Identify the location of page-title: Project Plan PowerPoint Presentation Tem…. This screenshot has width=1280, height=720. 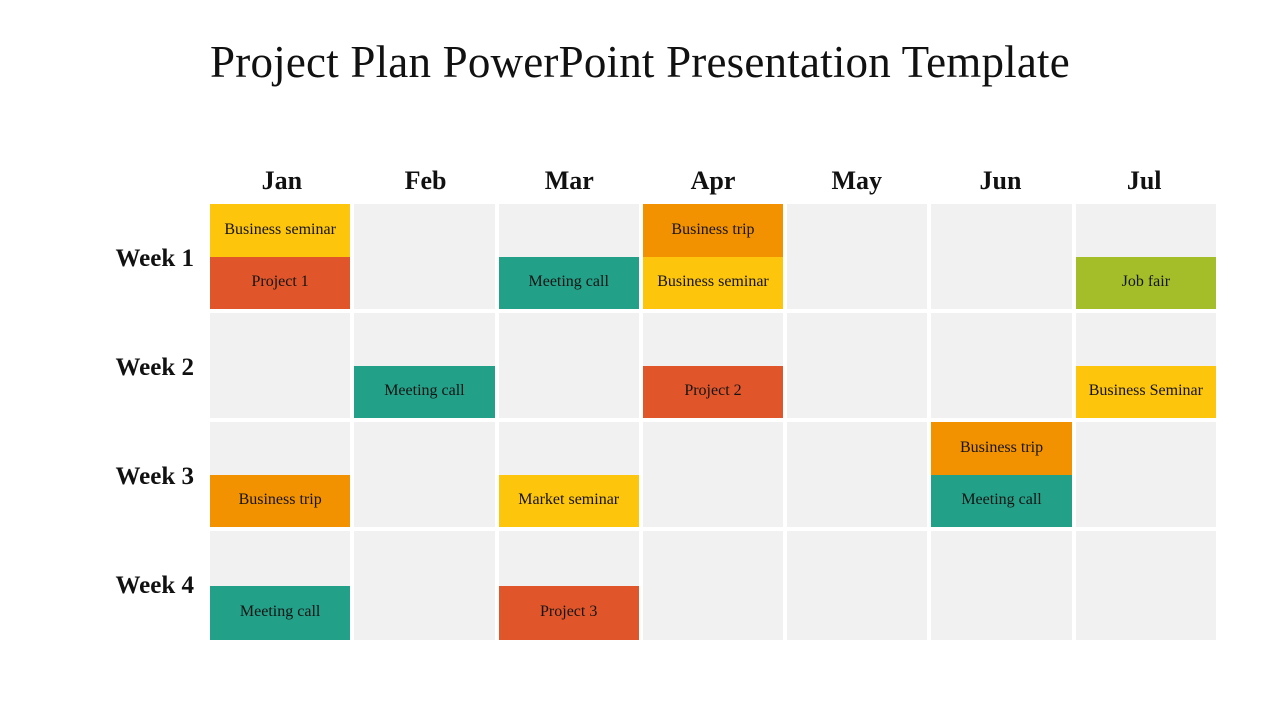
(640, 62).